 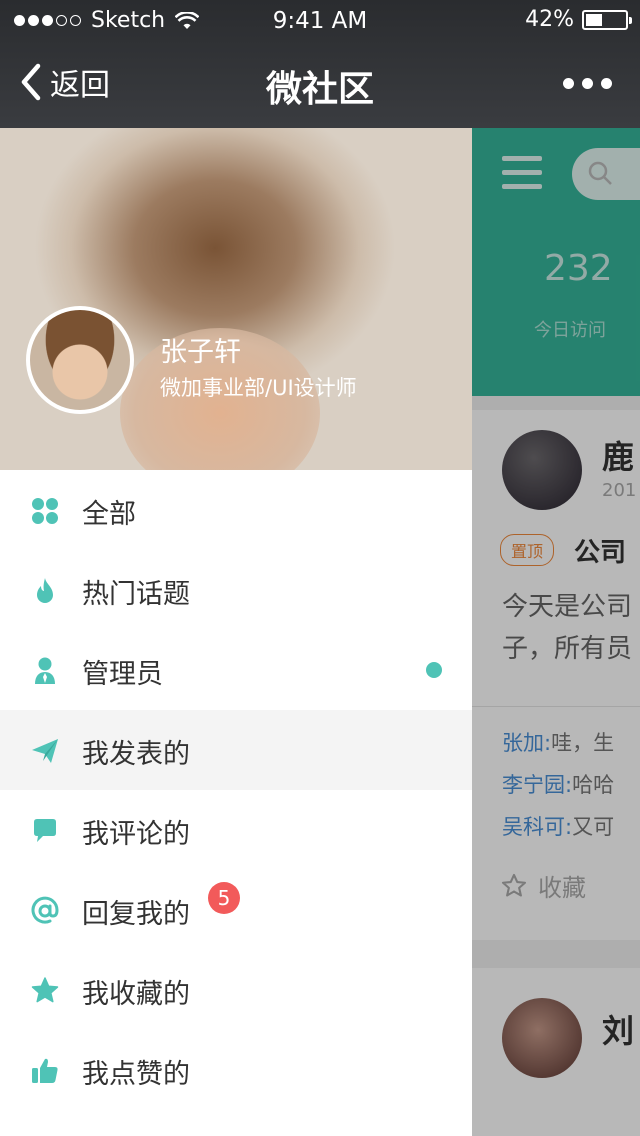 I want to click on menu-item-label: 回复我的, so click(x=136, y=914).